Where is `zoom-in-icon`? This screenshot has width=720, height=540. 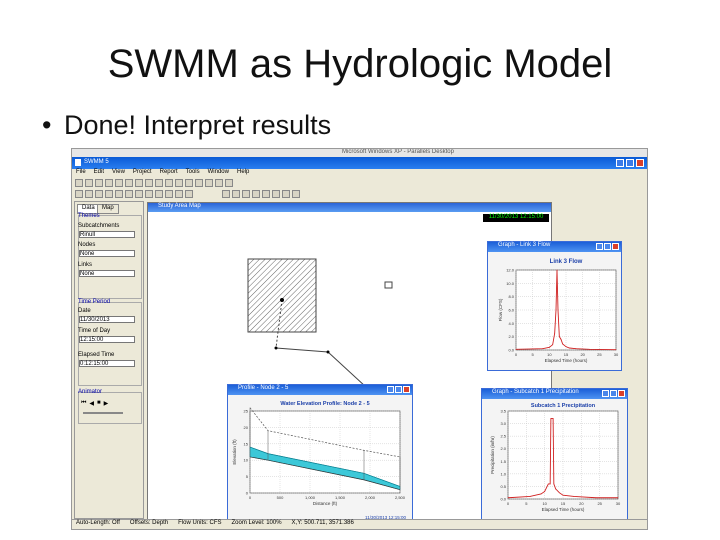 zoom-in-icon is located at coordinates (266, 194).